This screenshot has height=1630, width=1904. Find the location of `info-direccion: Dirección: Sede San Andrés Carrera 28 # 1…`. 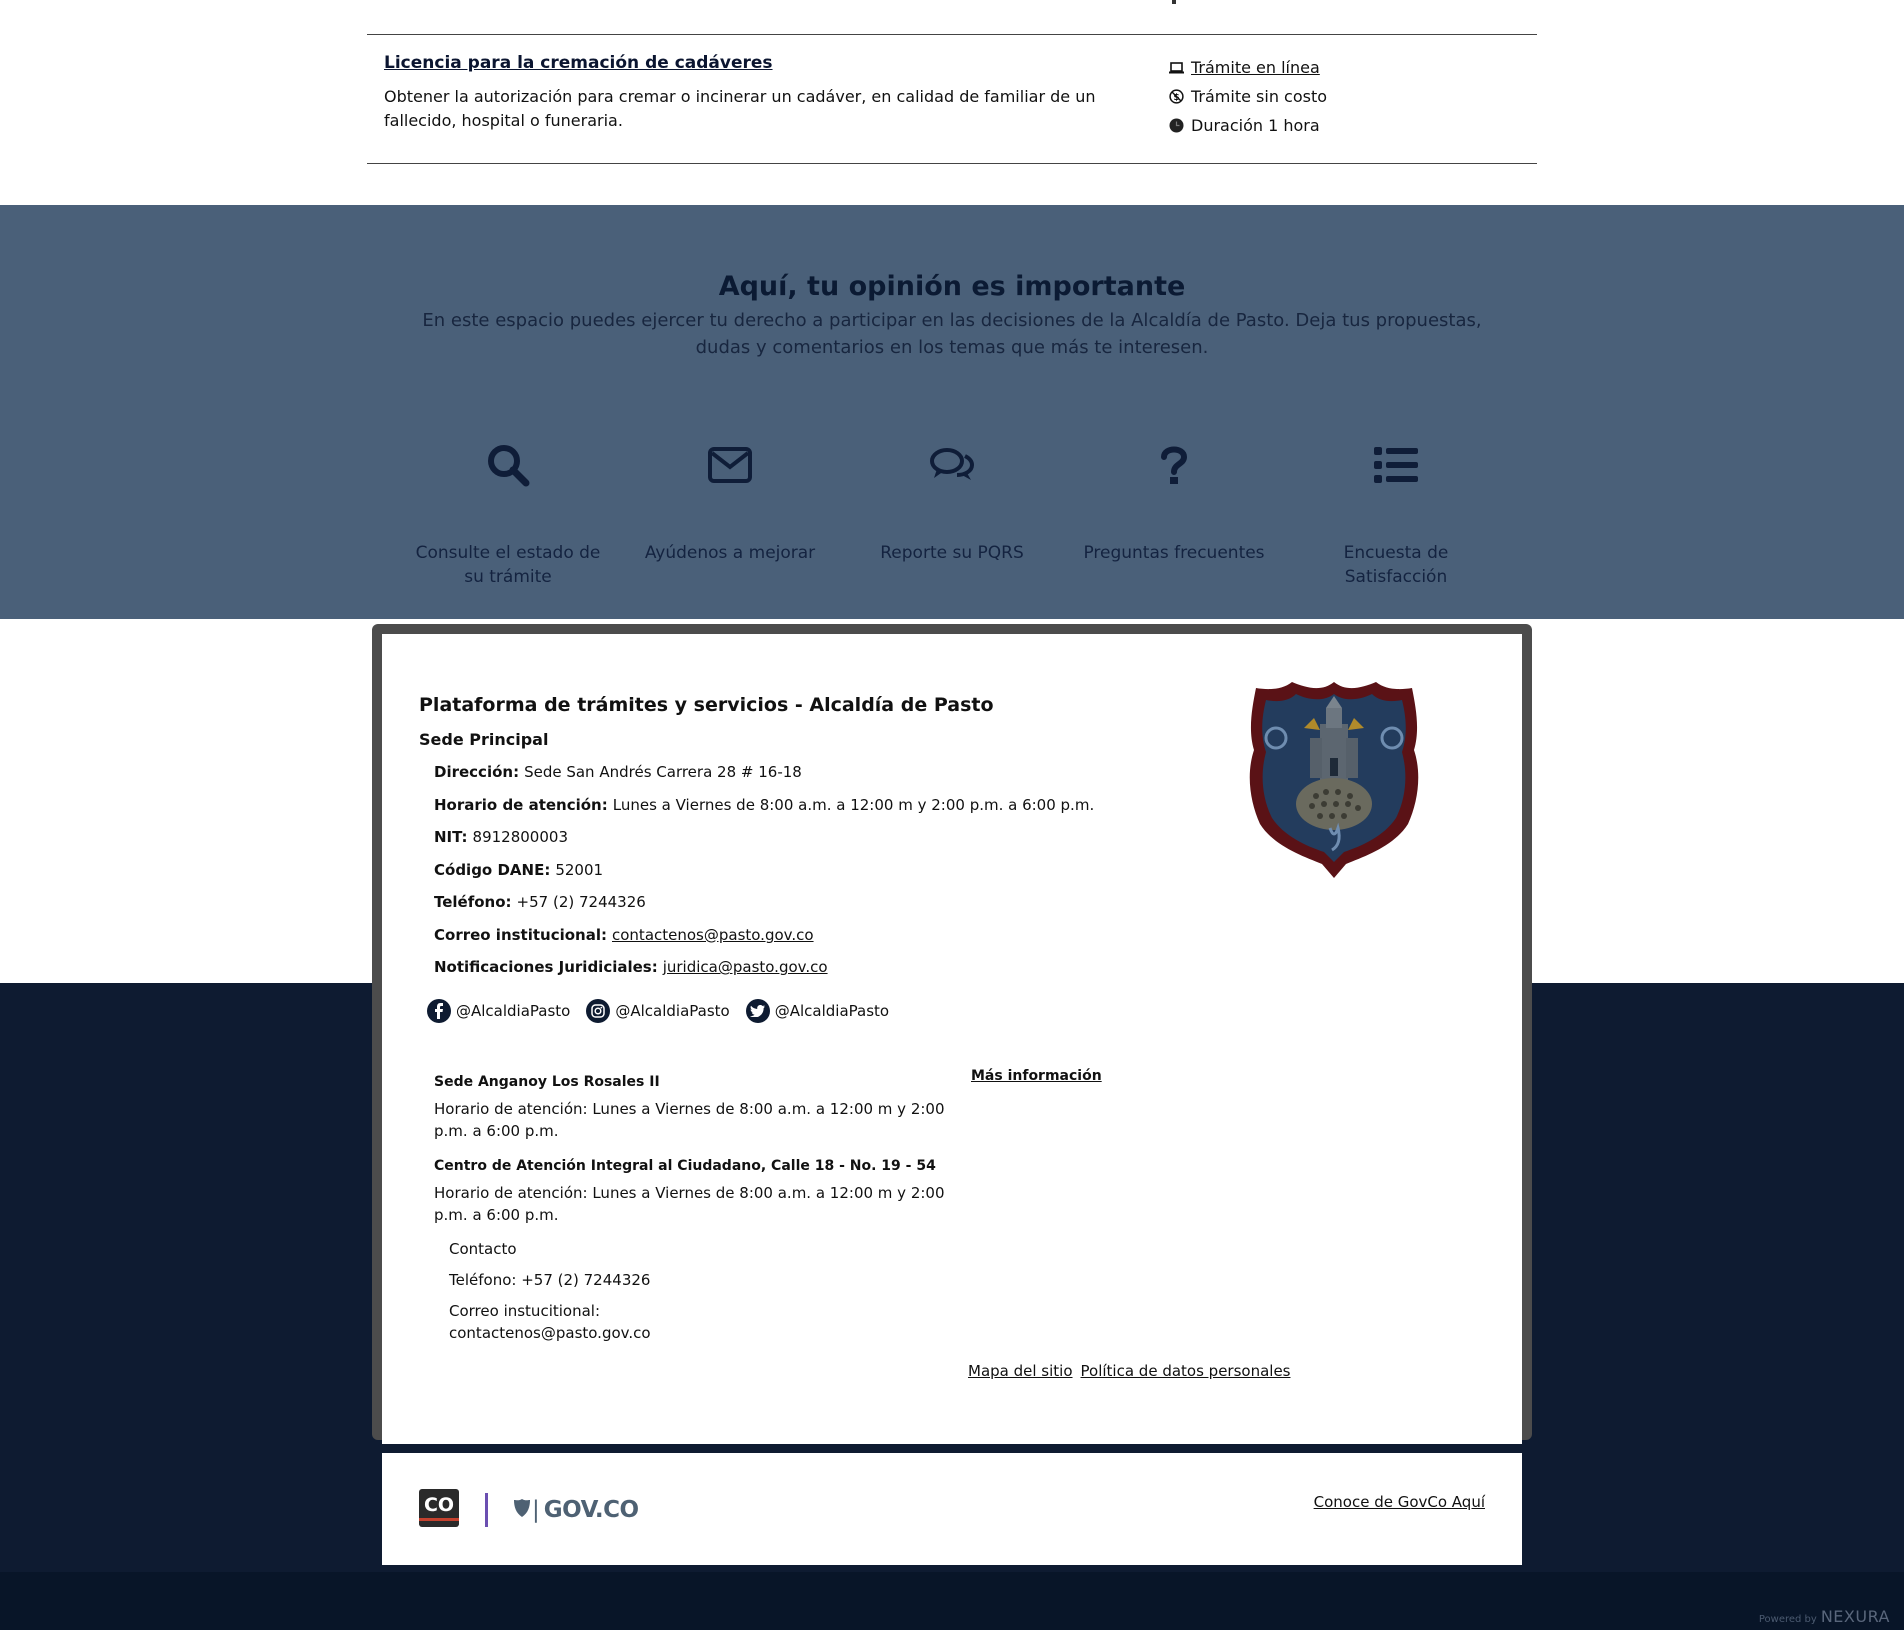

info-direccion: Dirección: Sede San Andrés Carrera 28 # 1… is located at coordinates (618, 772).